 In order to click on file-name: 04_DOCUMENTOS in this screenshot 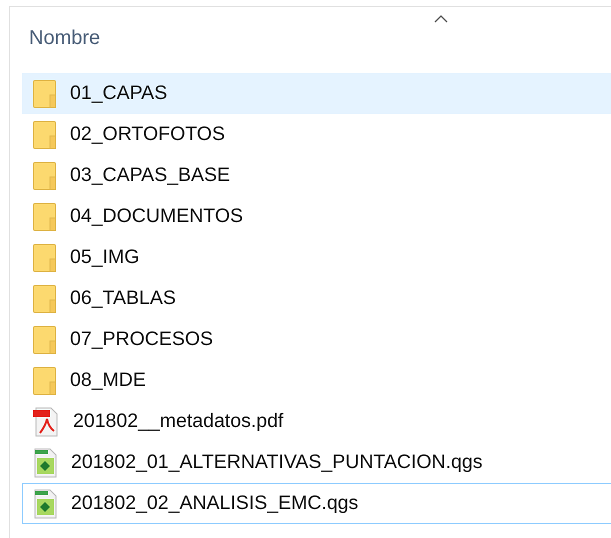, I will do `click(157, 216)`.